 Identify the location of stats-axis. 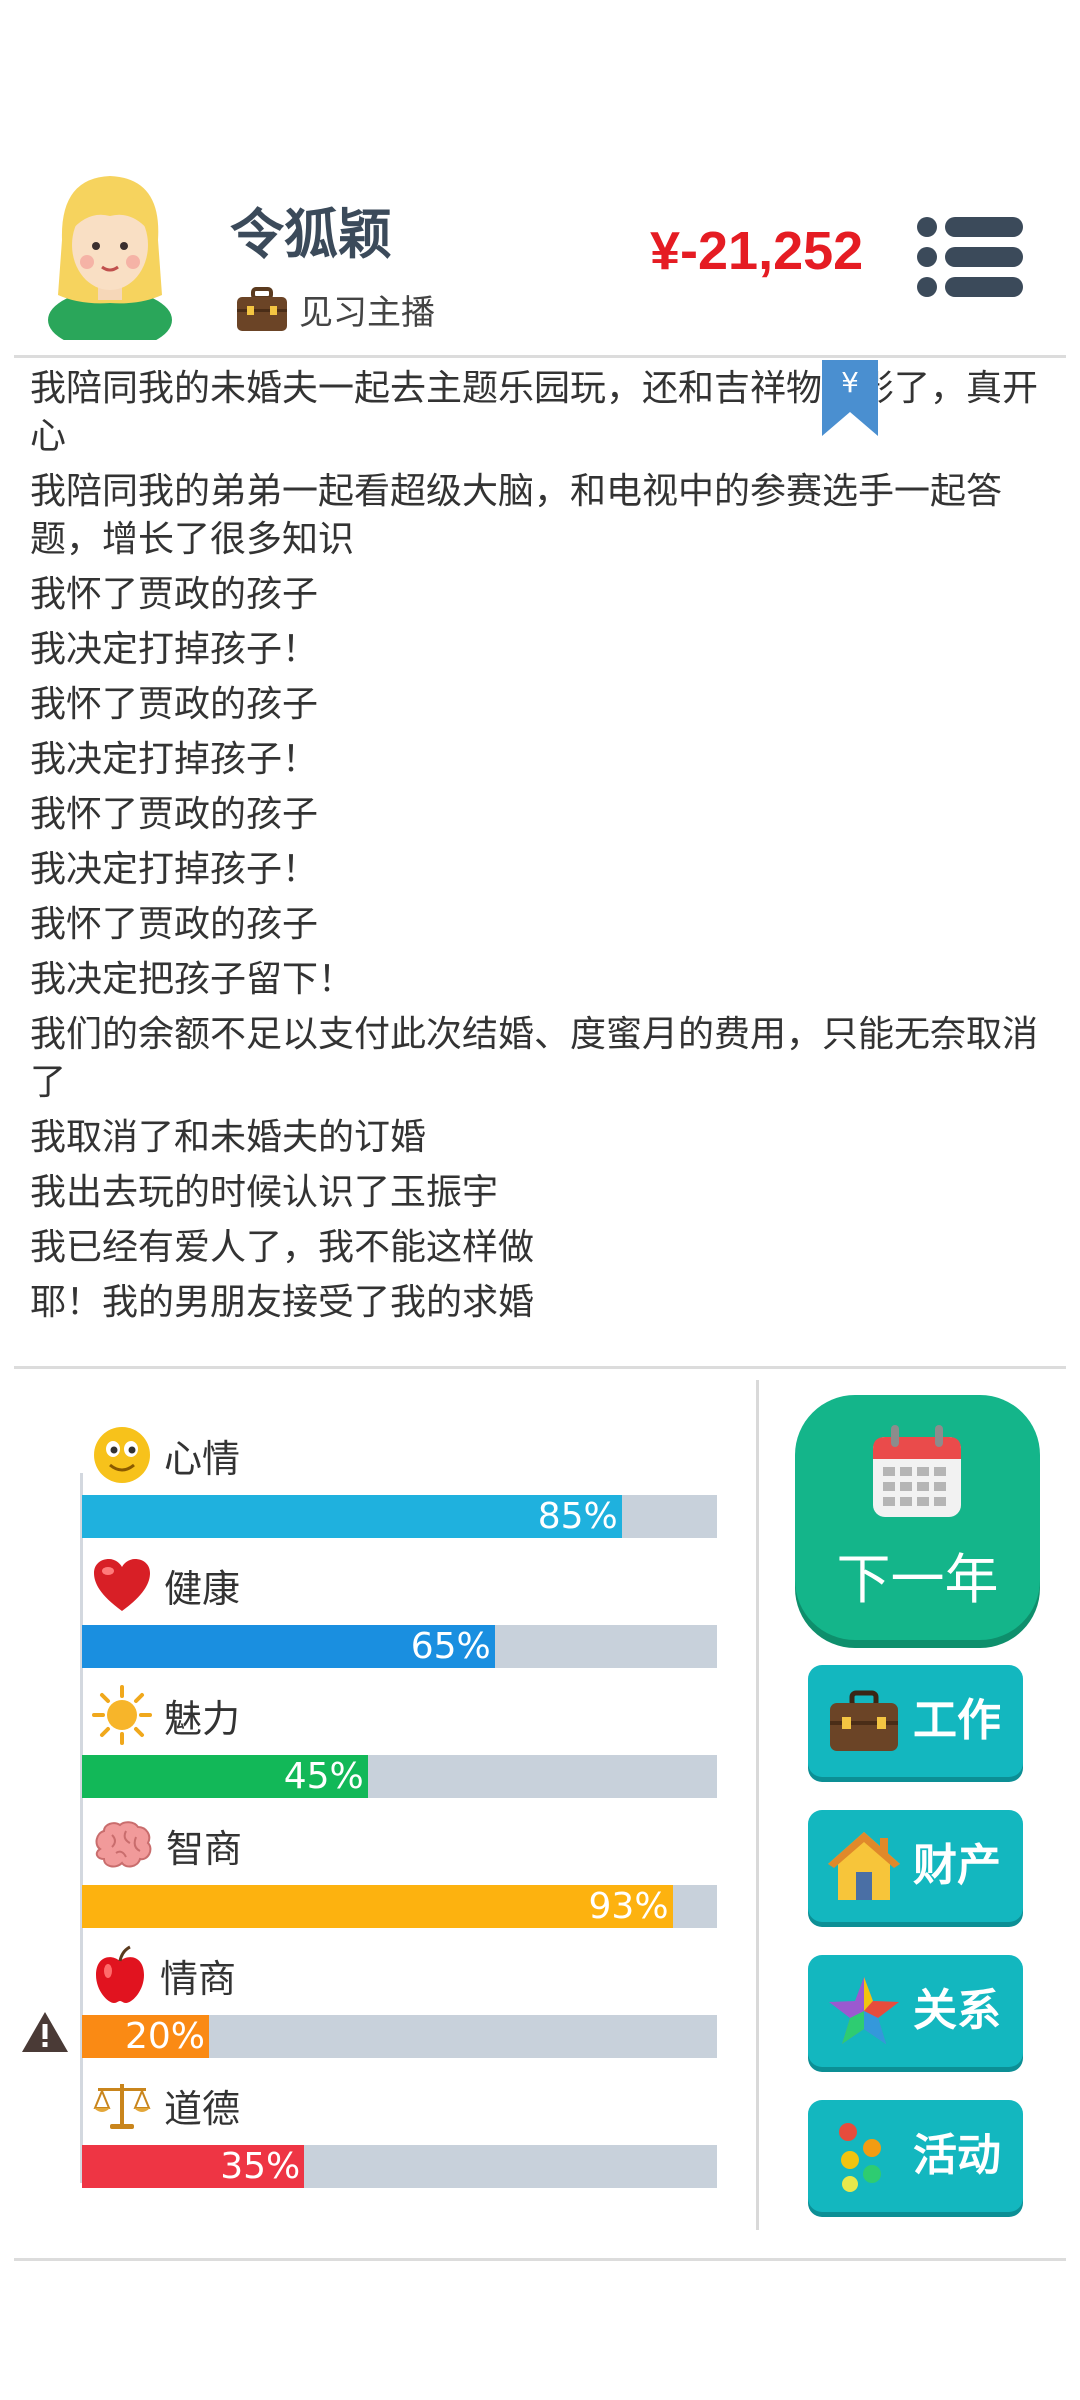
(81, 1828).